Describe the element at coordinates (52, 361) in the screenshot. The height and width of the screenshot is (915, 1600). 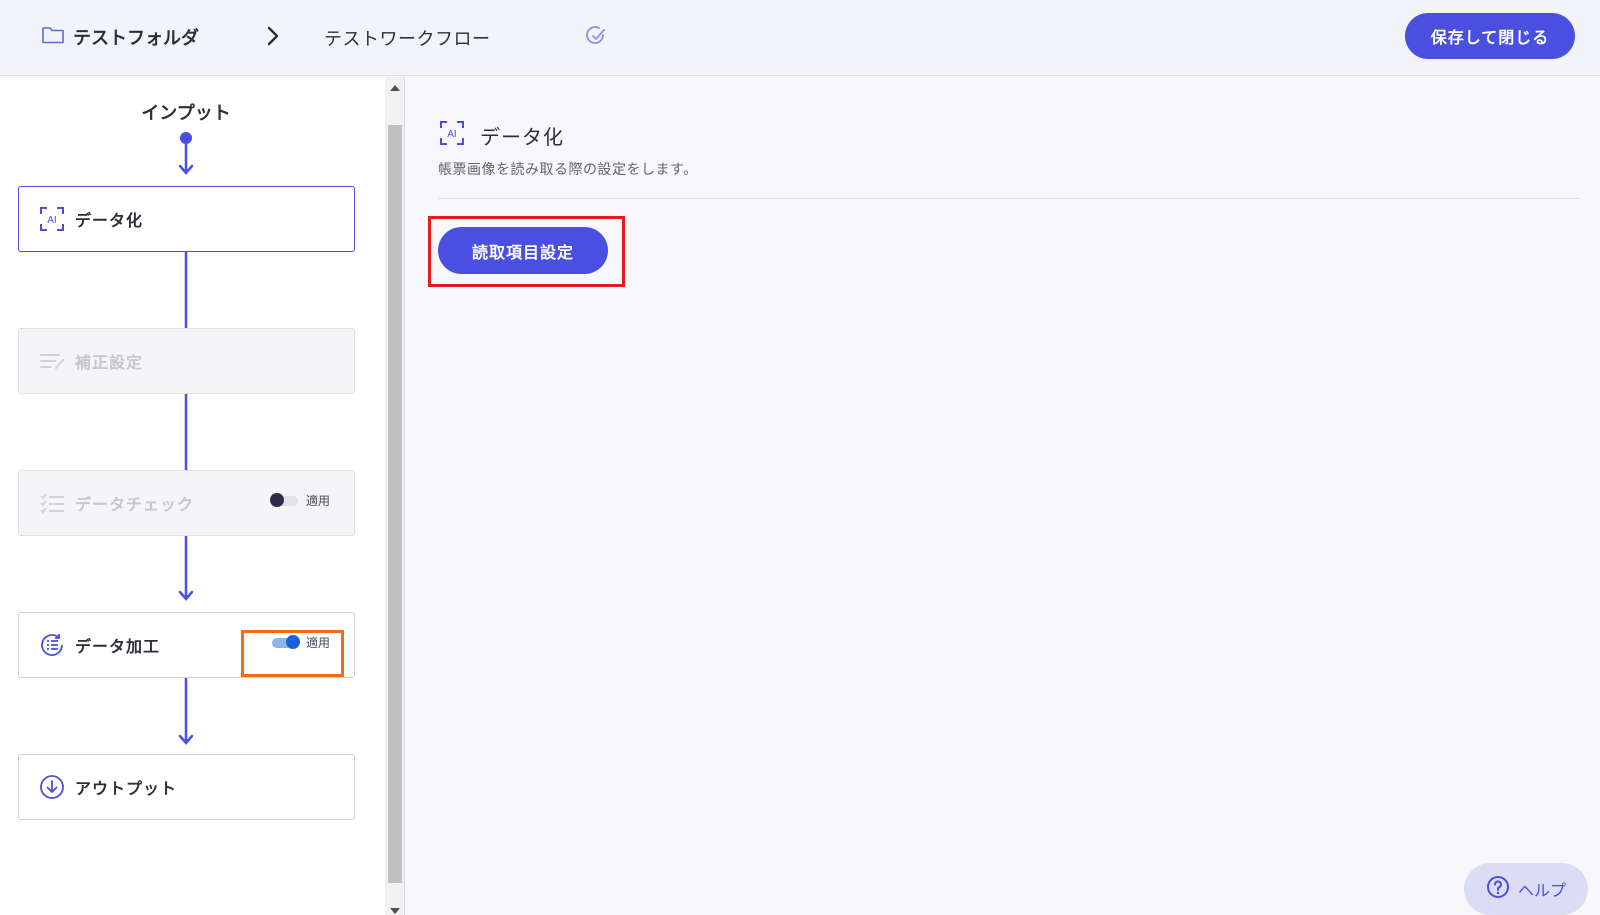
I see `text-edit-icon` at that location.